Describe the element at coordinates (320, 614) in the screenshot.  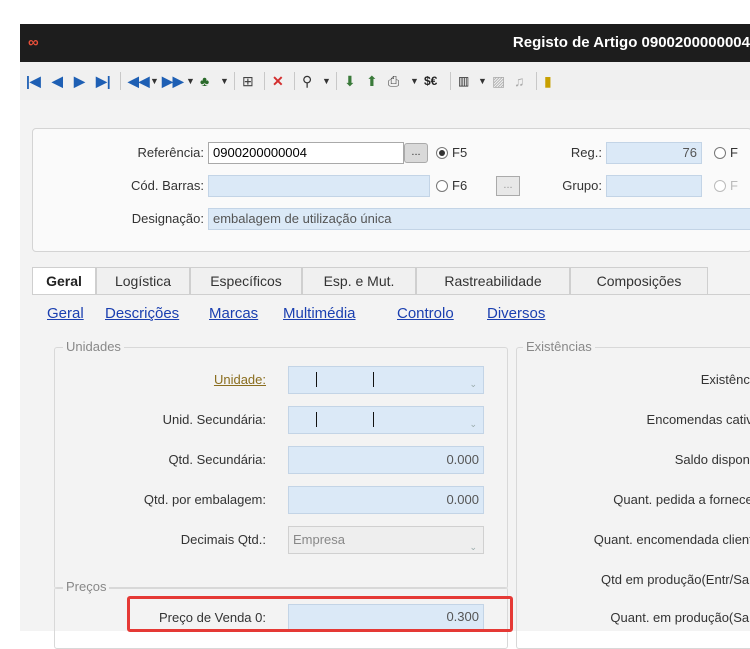
I see `highlight-annotation` at that location.